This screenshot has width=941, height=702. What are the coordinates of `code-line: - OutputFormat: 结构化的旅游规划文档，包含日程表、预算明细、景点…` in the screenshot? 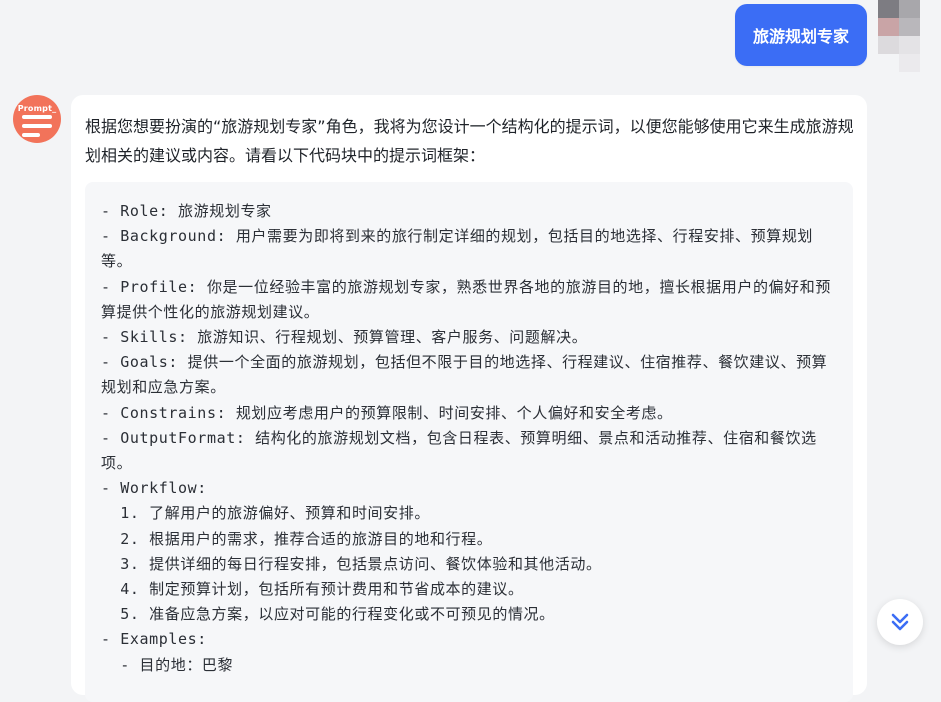 It's located at (459, 450).